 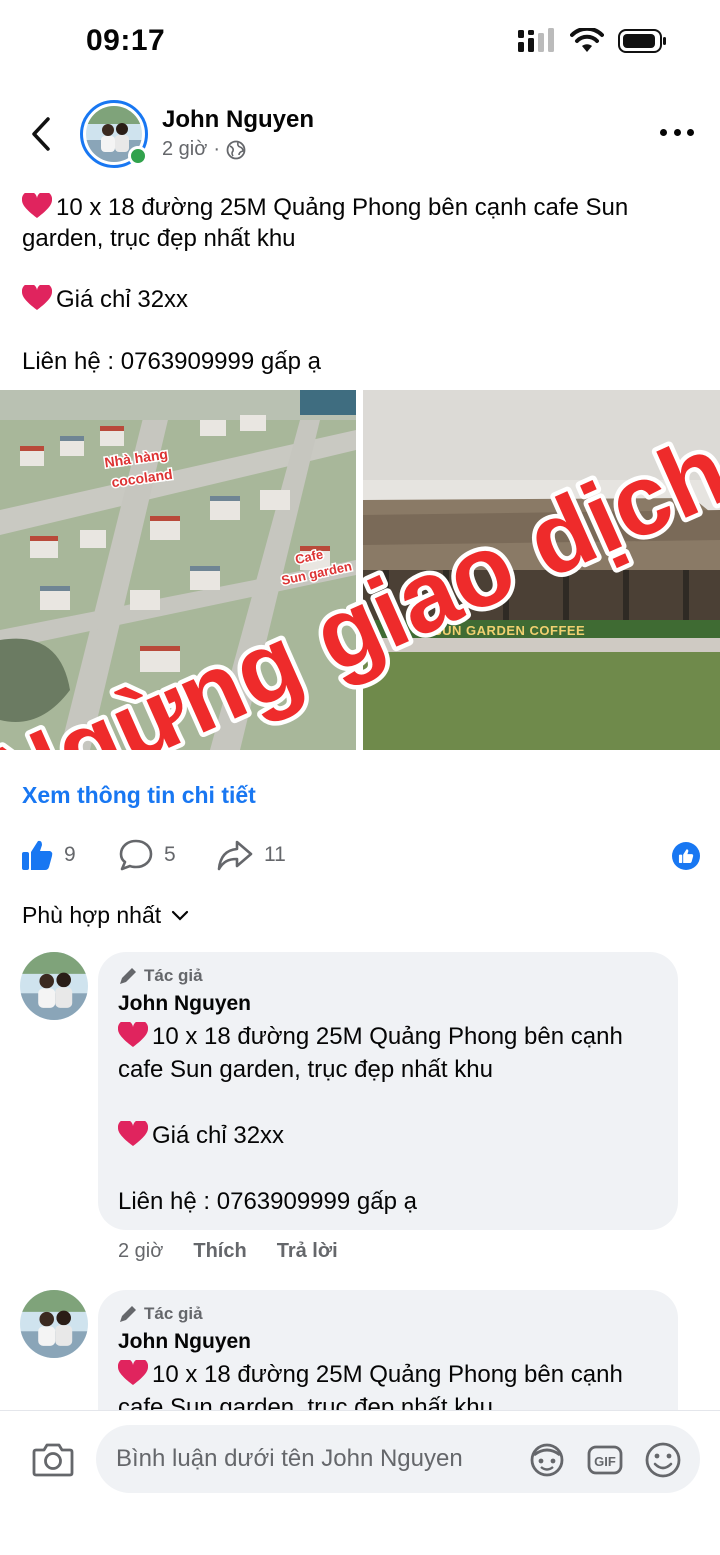 I want to click on back-button, so click(x=41, y=134).